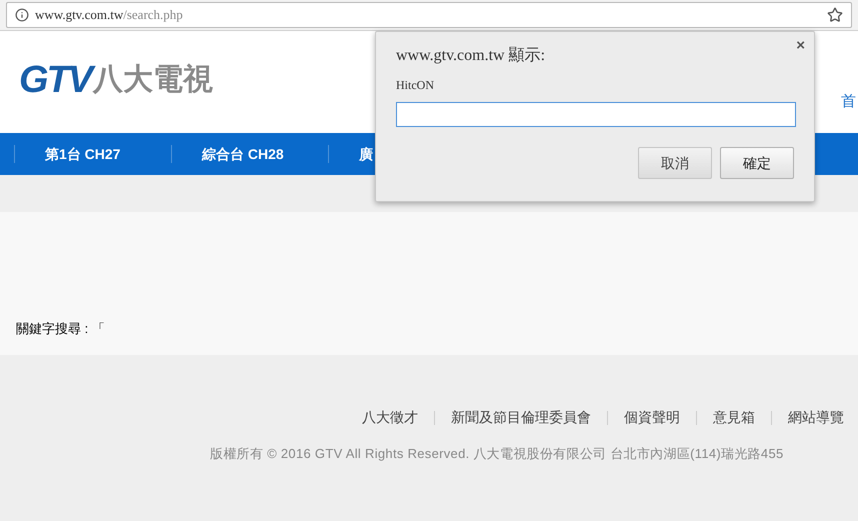 The height and width of the screenshot is (521, 858). I want to click on copyright-text: 版權所有 © 2016 GTV All Rights Reserved. 八大電視股份有限公司 台北市內湖區(114)瑞光路455, so click(497, 453).